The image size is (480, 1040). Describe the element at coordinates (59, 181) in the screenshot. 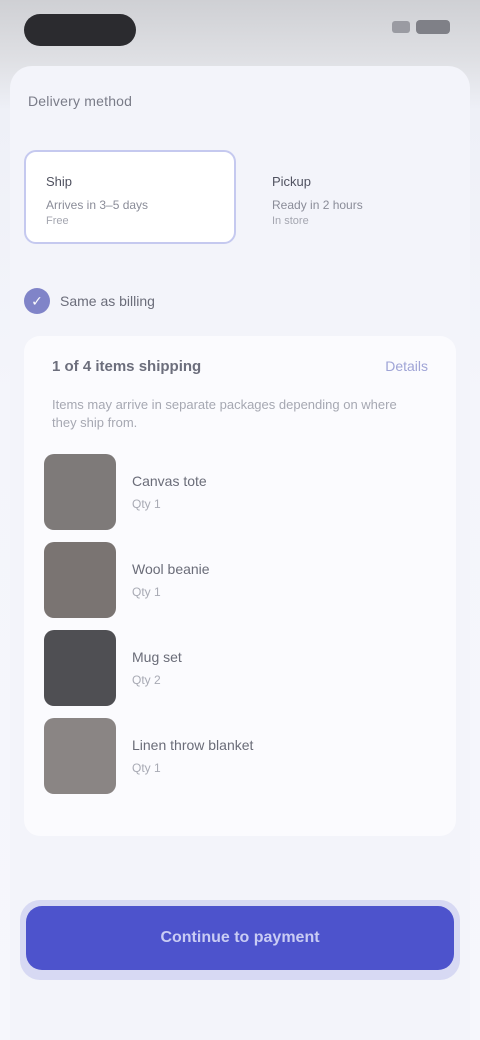

I see `option-title: Ship` at that location.